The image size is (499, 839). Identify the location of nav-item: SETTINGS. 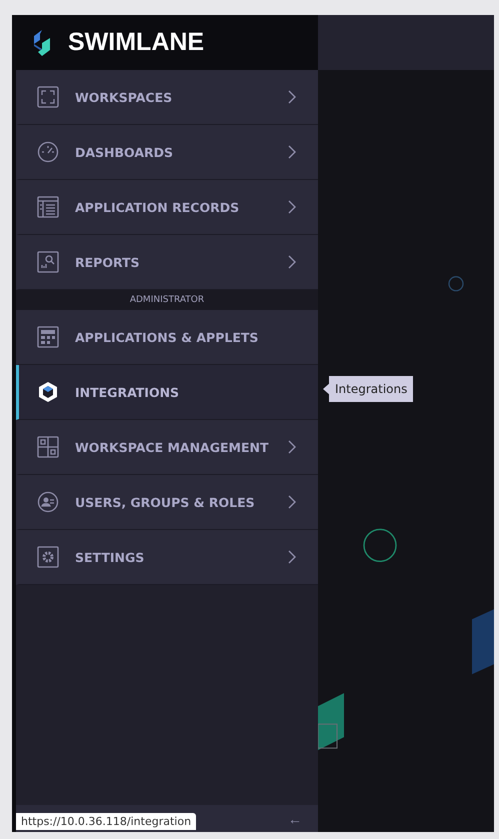
(167, 557).